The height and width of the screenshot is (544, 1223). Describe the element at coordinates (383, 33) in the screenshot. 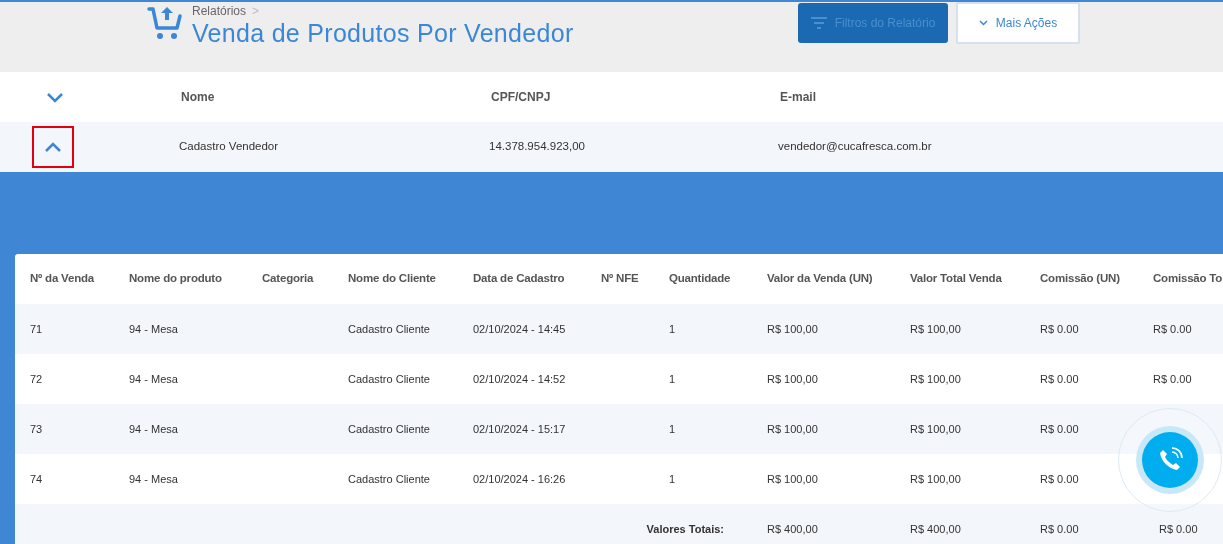

I see `page-title: Venda de Produtos Por Vendedor` at that location.